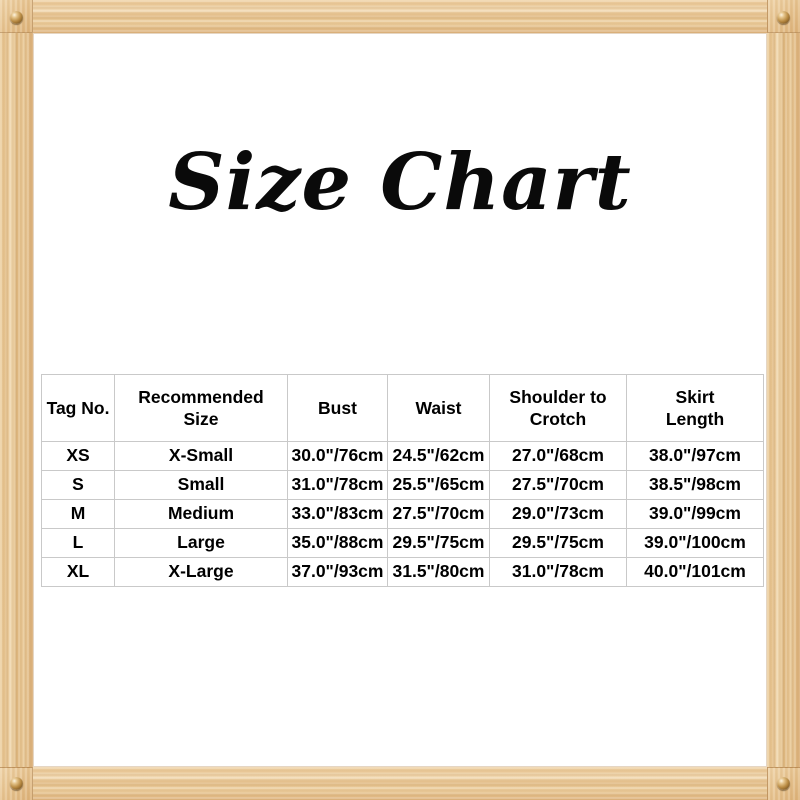 The height and width of the screenshot is (800, 800). What do you see at coordinates (695, 572) in the screenshot?
I see `cell-skirt-length: 40.0"/101cm` at bounding box center [695, 572].